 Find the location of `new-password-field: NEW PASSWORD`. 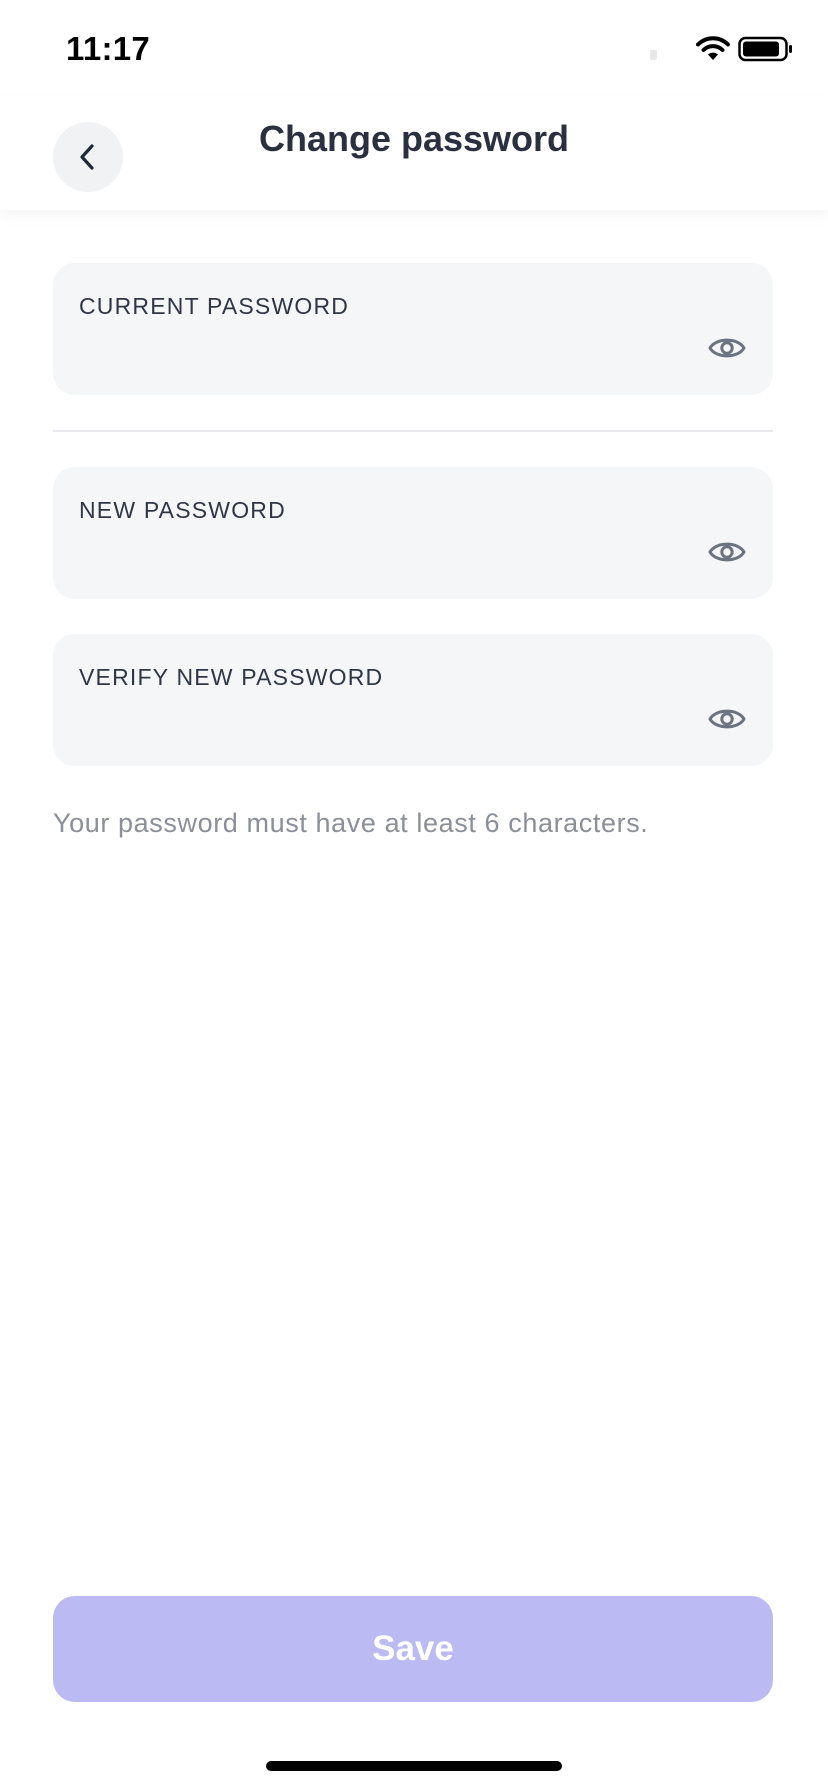

new-password-field: NEW PASSWORD is located at coordinates (413, 533).